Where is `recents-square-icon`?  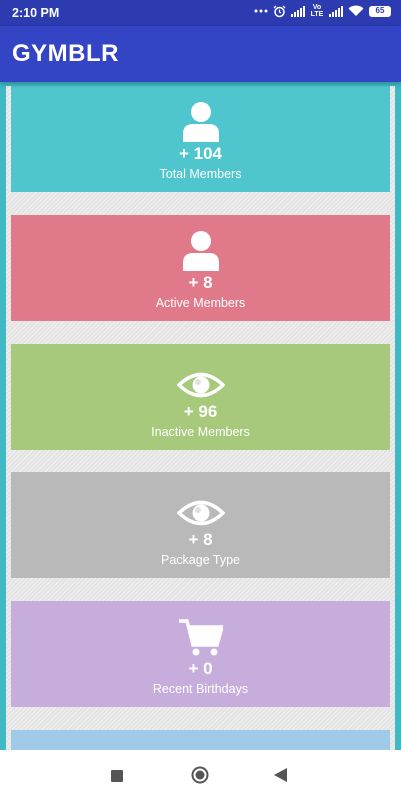 recents-square-icon is located at coordinates (117, 778).